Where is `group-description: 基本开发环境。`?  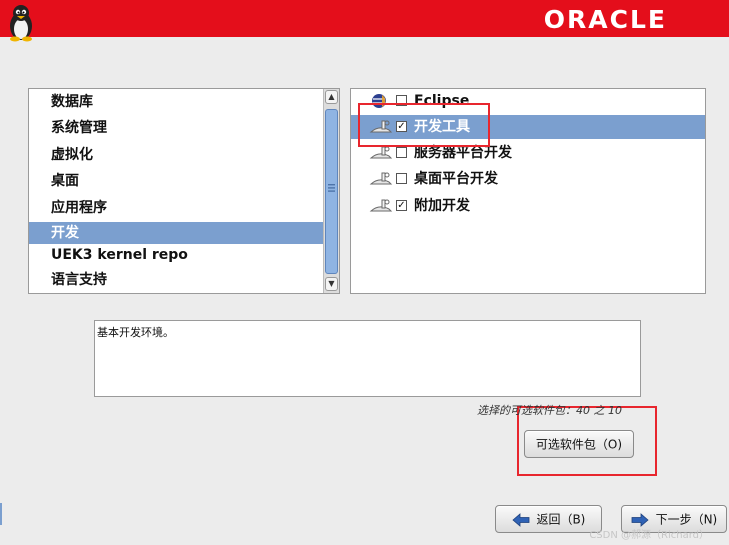 group-description: 基本开发环境。 is located at coordinates (367, 358).